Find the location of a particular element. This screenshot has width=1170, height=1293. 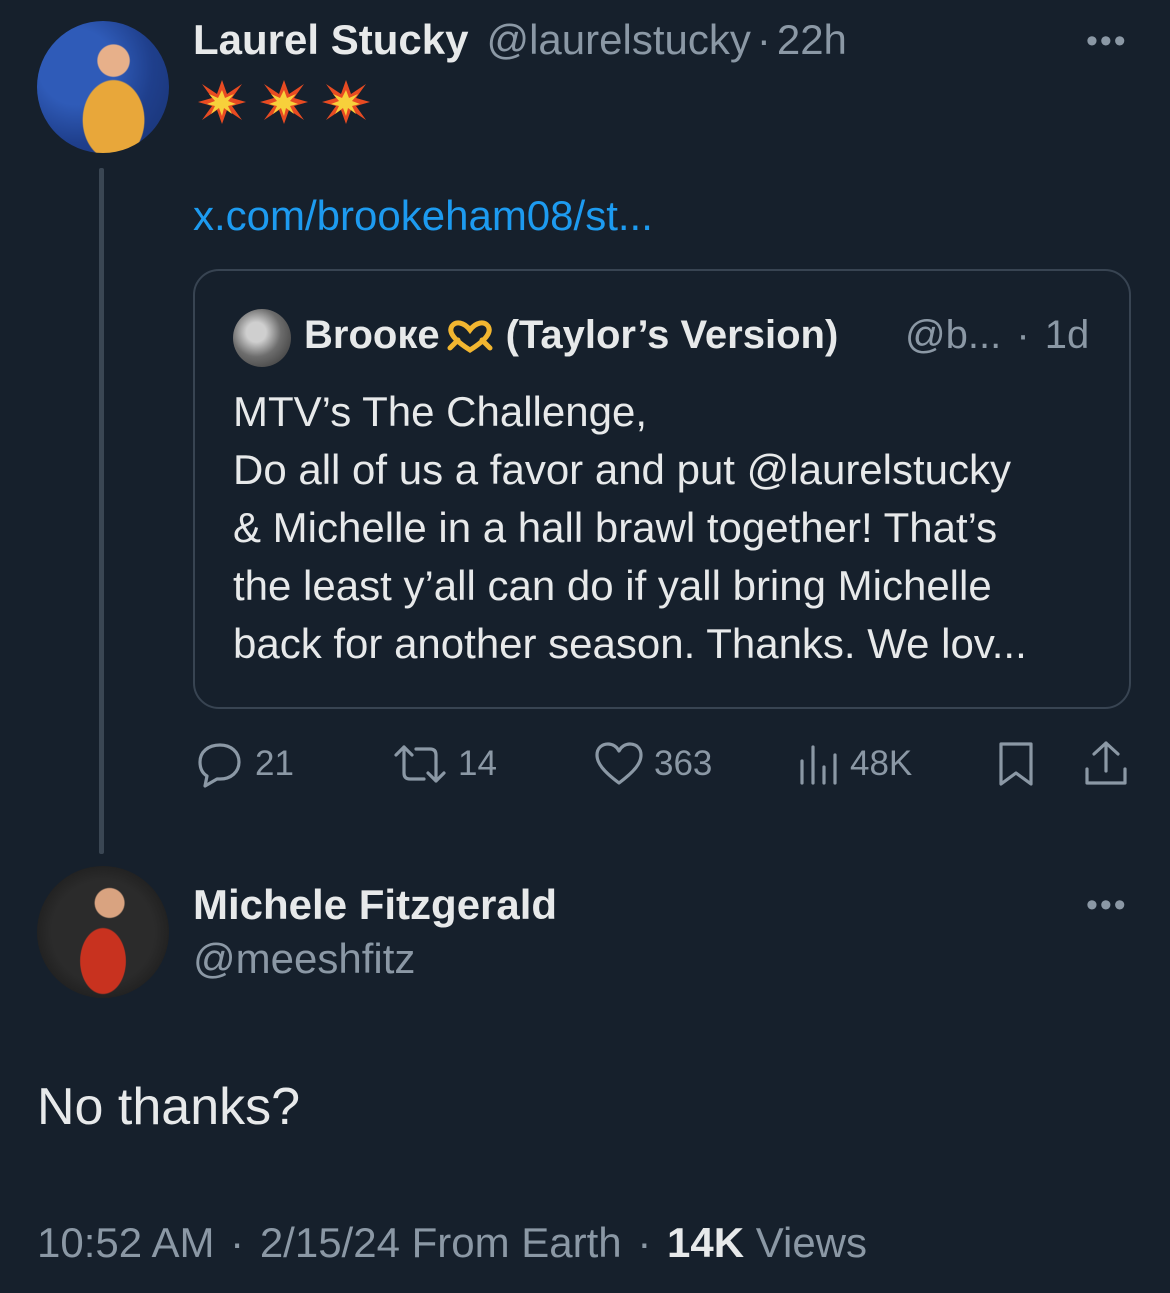

reply-date-source: 2/15/24 From Earth is located at coordinates (440, 1242).